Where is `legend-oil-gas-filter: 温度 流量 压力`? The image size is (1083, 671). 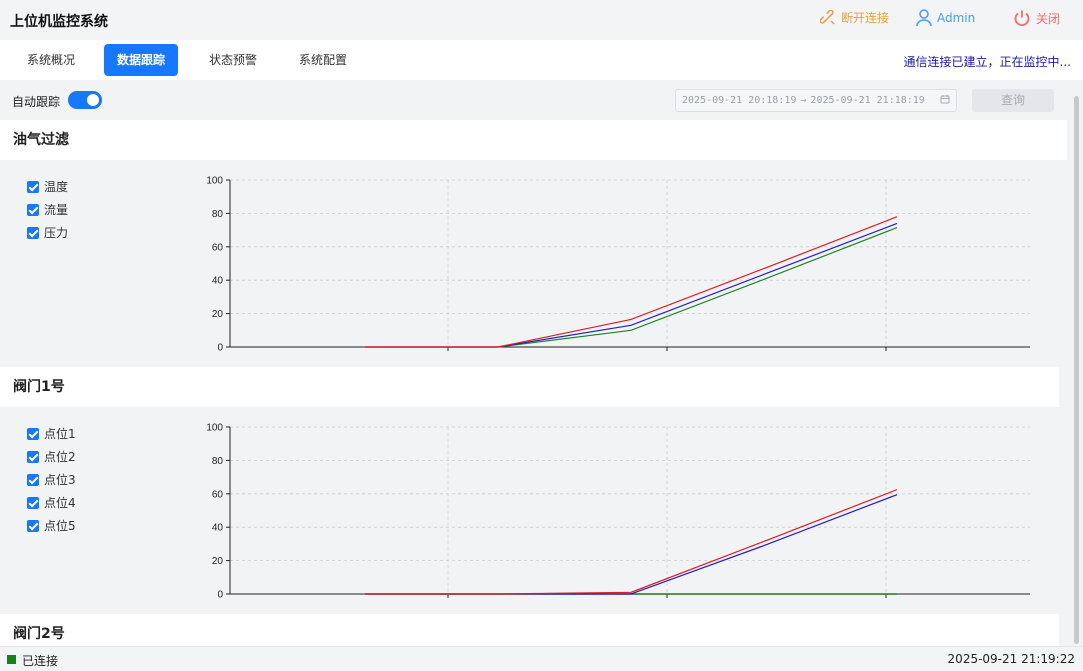
legend-oil-gas-filter: 温度 流量 压力 is located at coordinates (47, 209).